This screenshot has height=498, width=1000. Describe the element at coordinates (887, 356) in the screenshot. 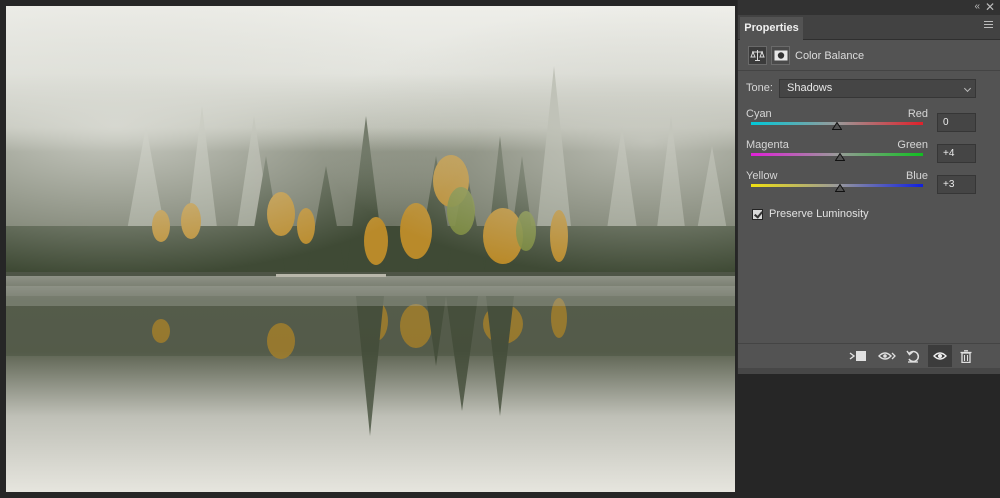

I see `view-previous-state-icon` at that location.